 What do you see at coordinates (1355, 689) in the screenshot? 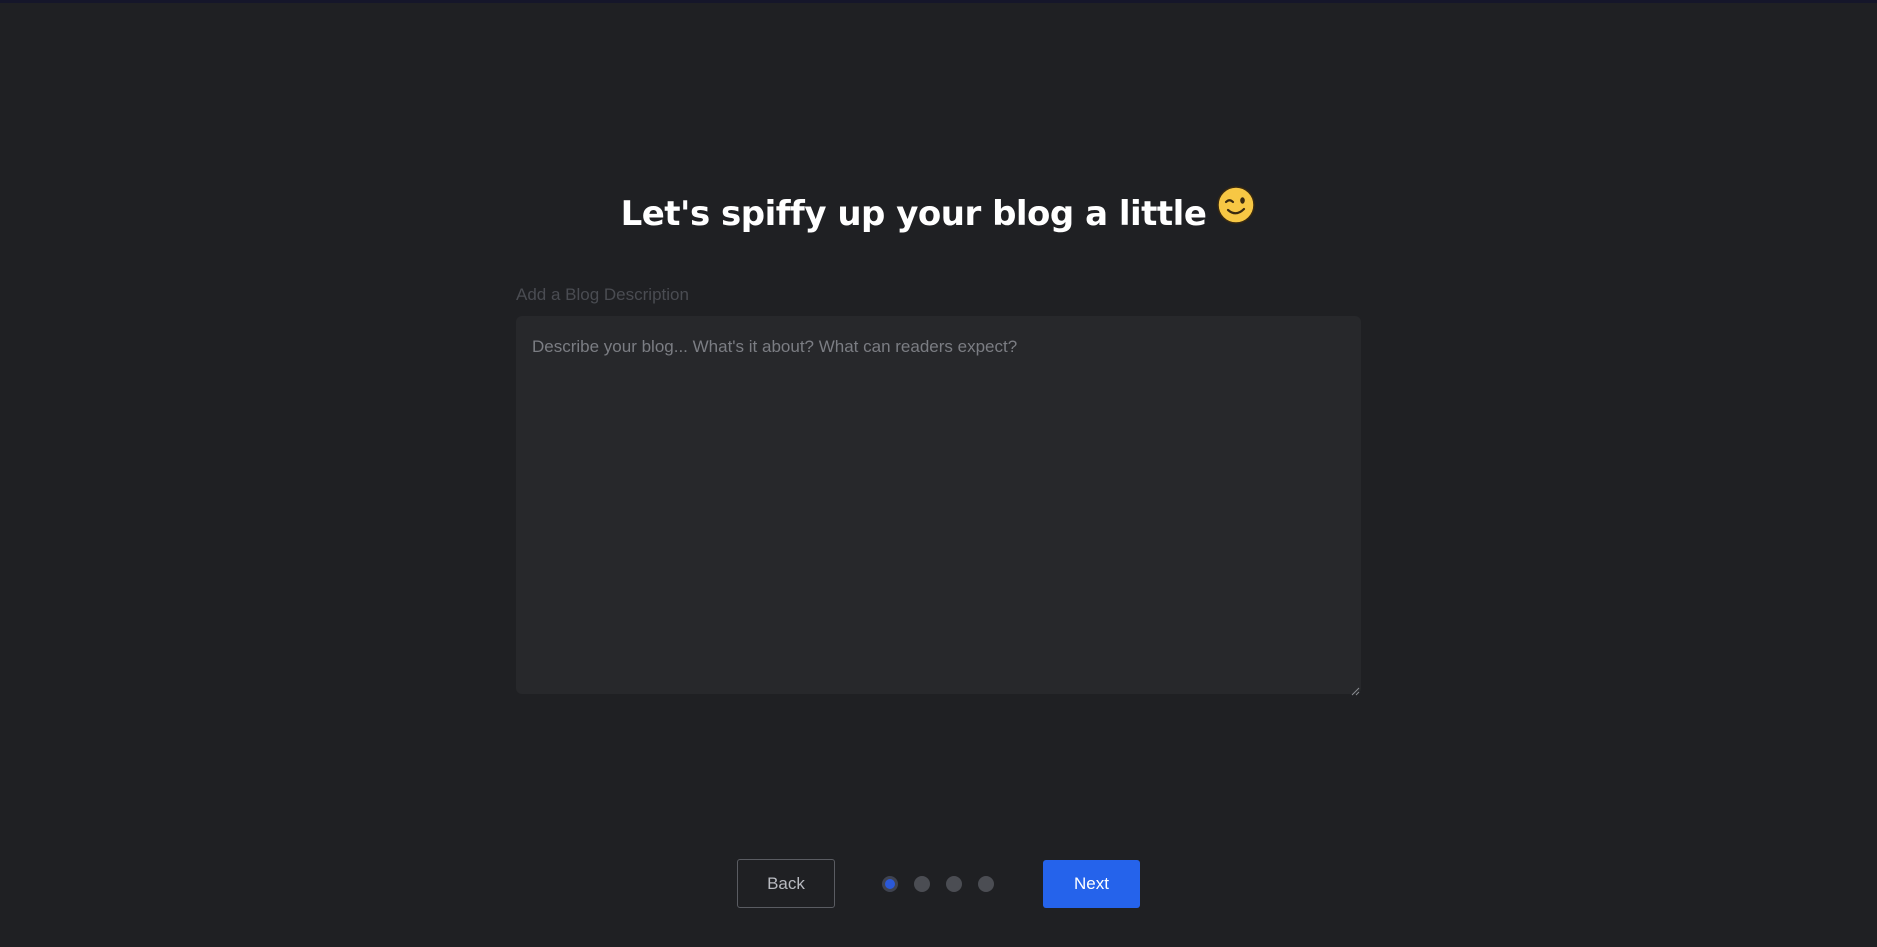
I see `resize-handle-icon` at bounding box center [1355, 689].